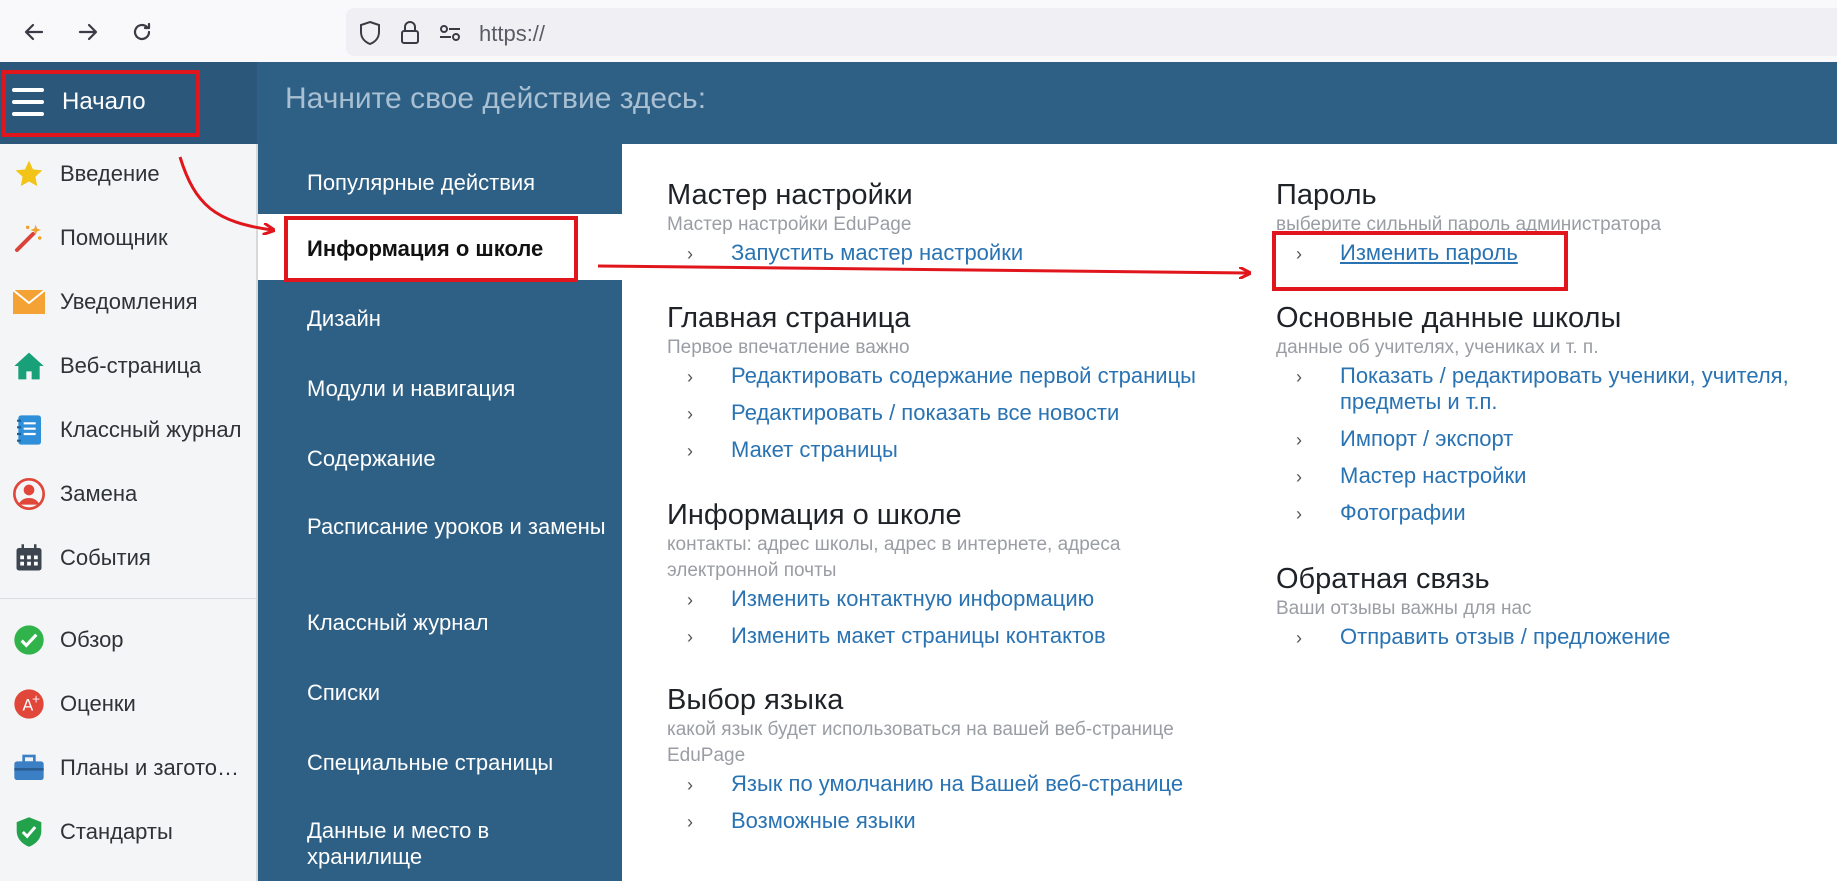 The height and width of the screenshot is (881, 1837). I want to click on browser-toolbar: https://, so click(918, 31).